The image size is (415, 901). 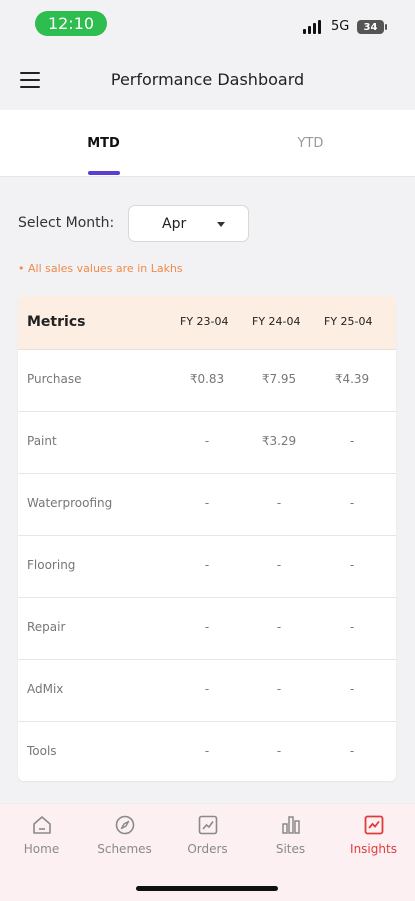 I want to click on active-tab-indicator, so click(x=104, y=173).